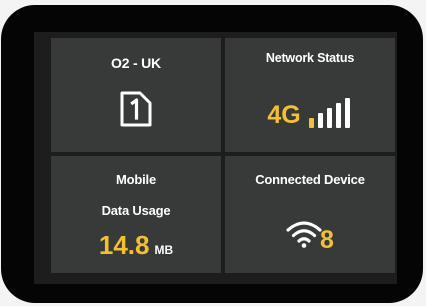 The width and height of the screenshot is (426, 306). What do you see at coordinates (304, 235) in the screenshot?
I see `wifi-icon` at bounding box center [304, 235].